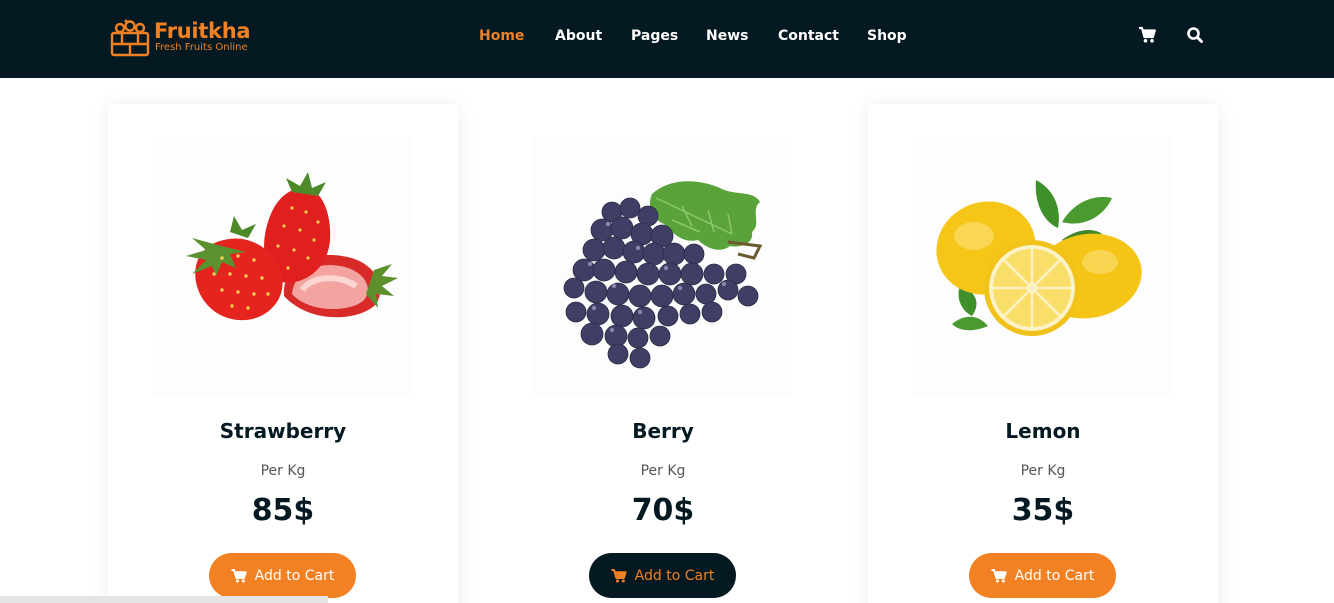  What do you see at coordinates (1195, 35) in the screenshot?
I see `search-icon` at bounding box center [1195, 35].